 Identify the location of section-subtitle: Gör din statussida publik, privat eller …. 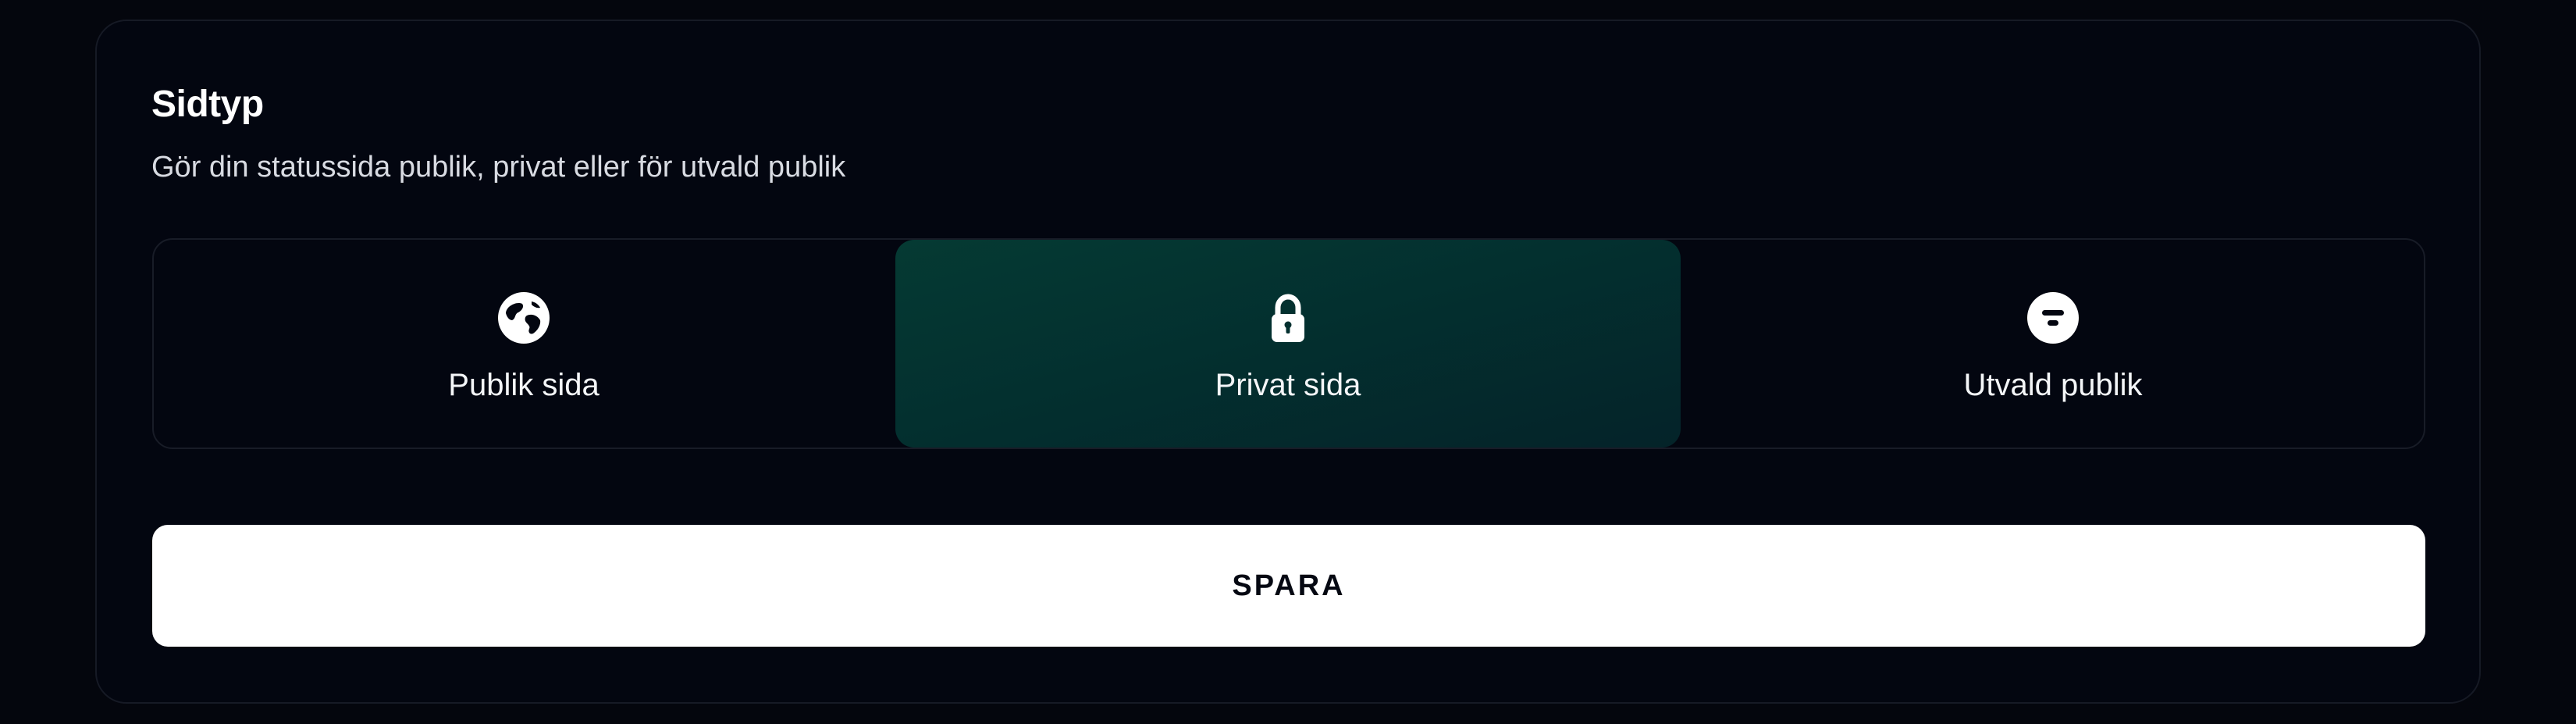
(498, 167).